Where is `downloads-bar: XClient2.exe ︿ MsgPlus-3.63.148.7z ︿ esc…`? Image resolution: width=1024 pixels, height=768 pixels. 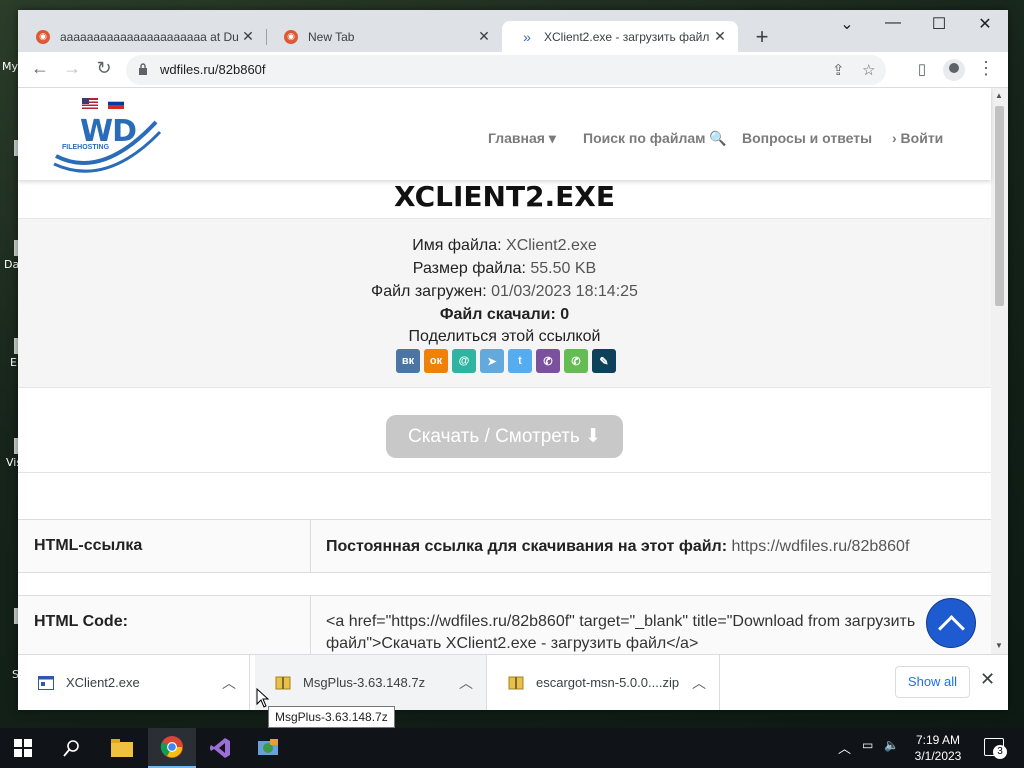 downloads-bar: XClient2.exe ︿ MsgPlus-3.63.148.7z ︿ esc… is located at coordinates (513, 682).